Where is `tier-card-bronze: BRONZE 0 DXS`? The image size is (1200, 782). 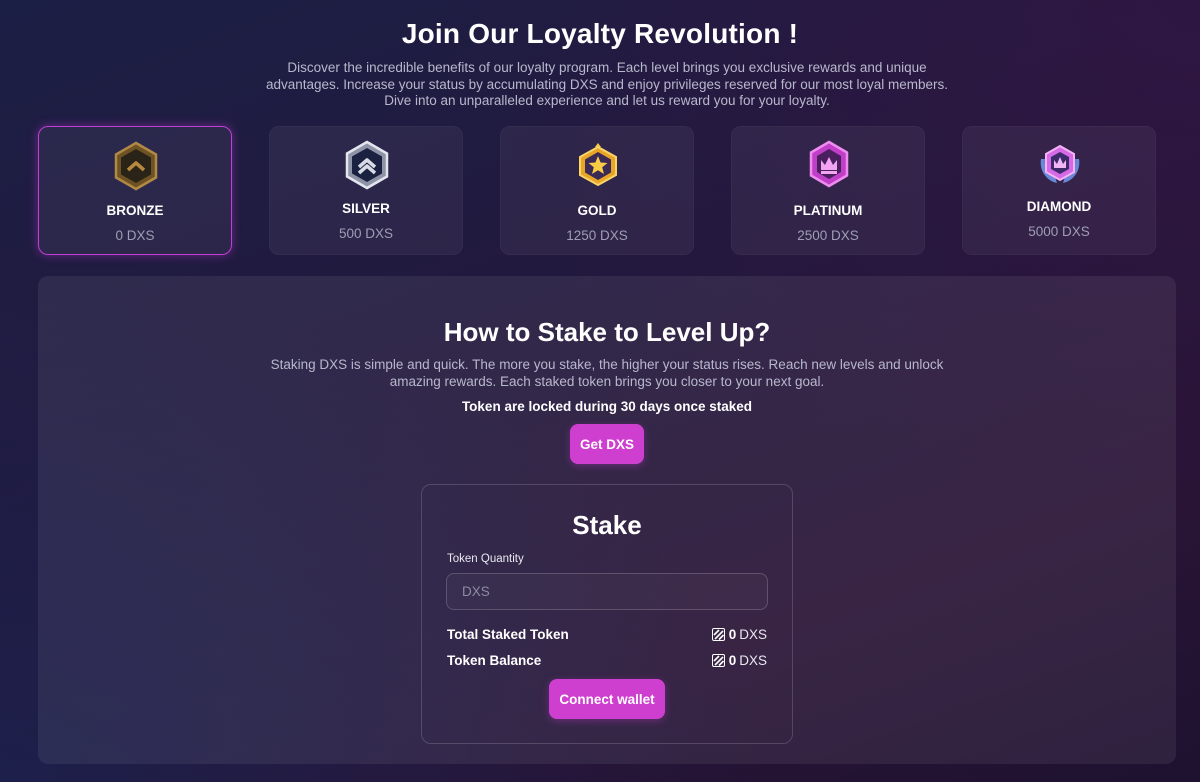 tier-card-bronze: BRONZE 0 DXS is located at coordinates (135, 190).